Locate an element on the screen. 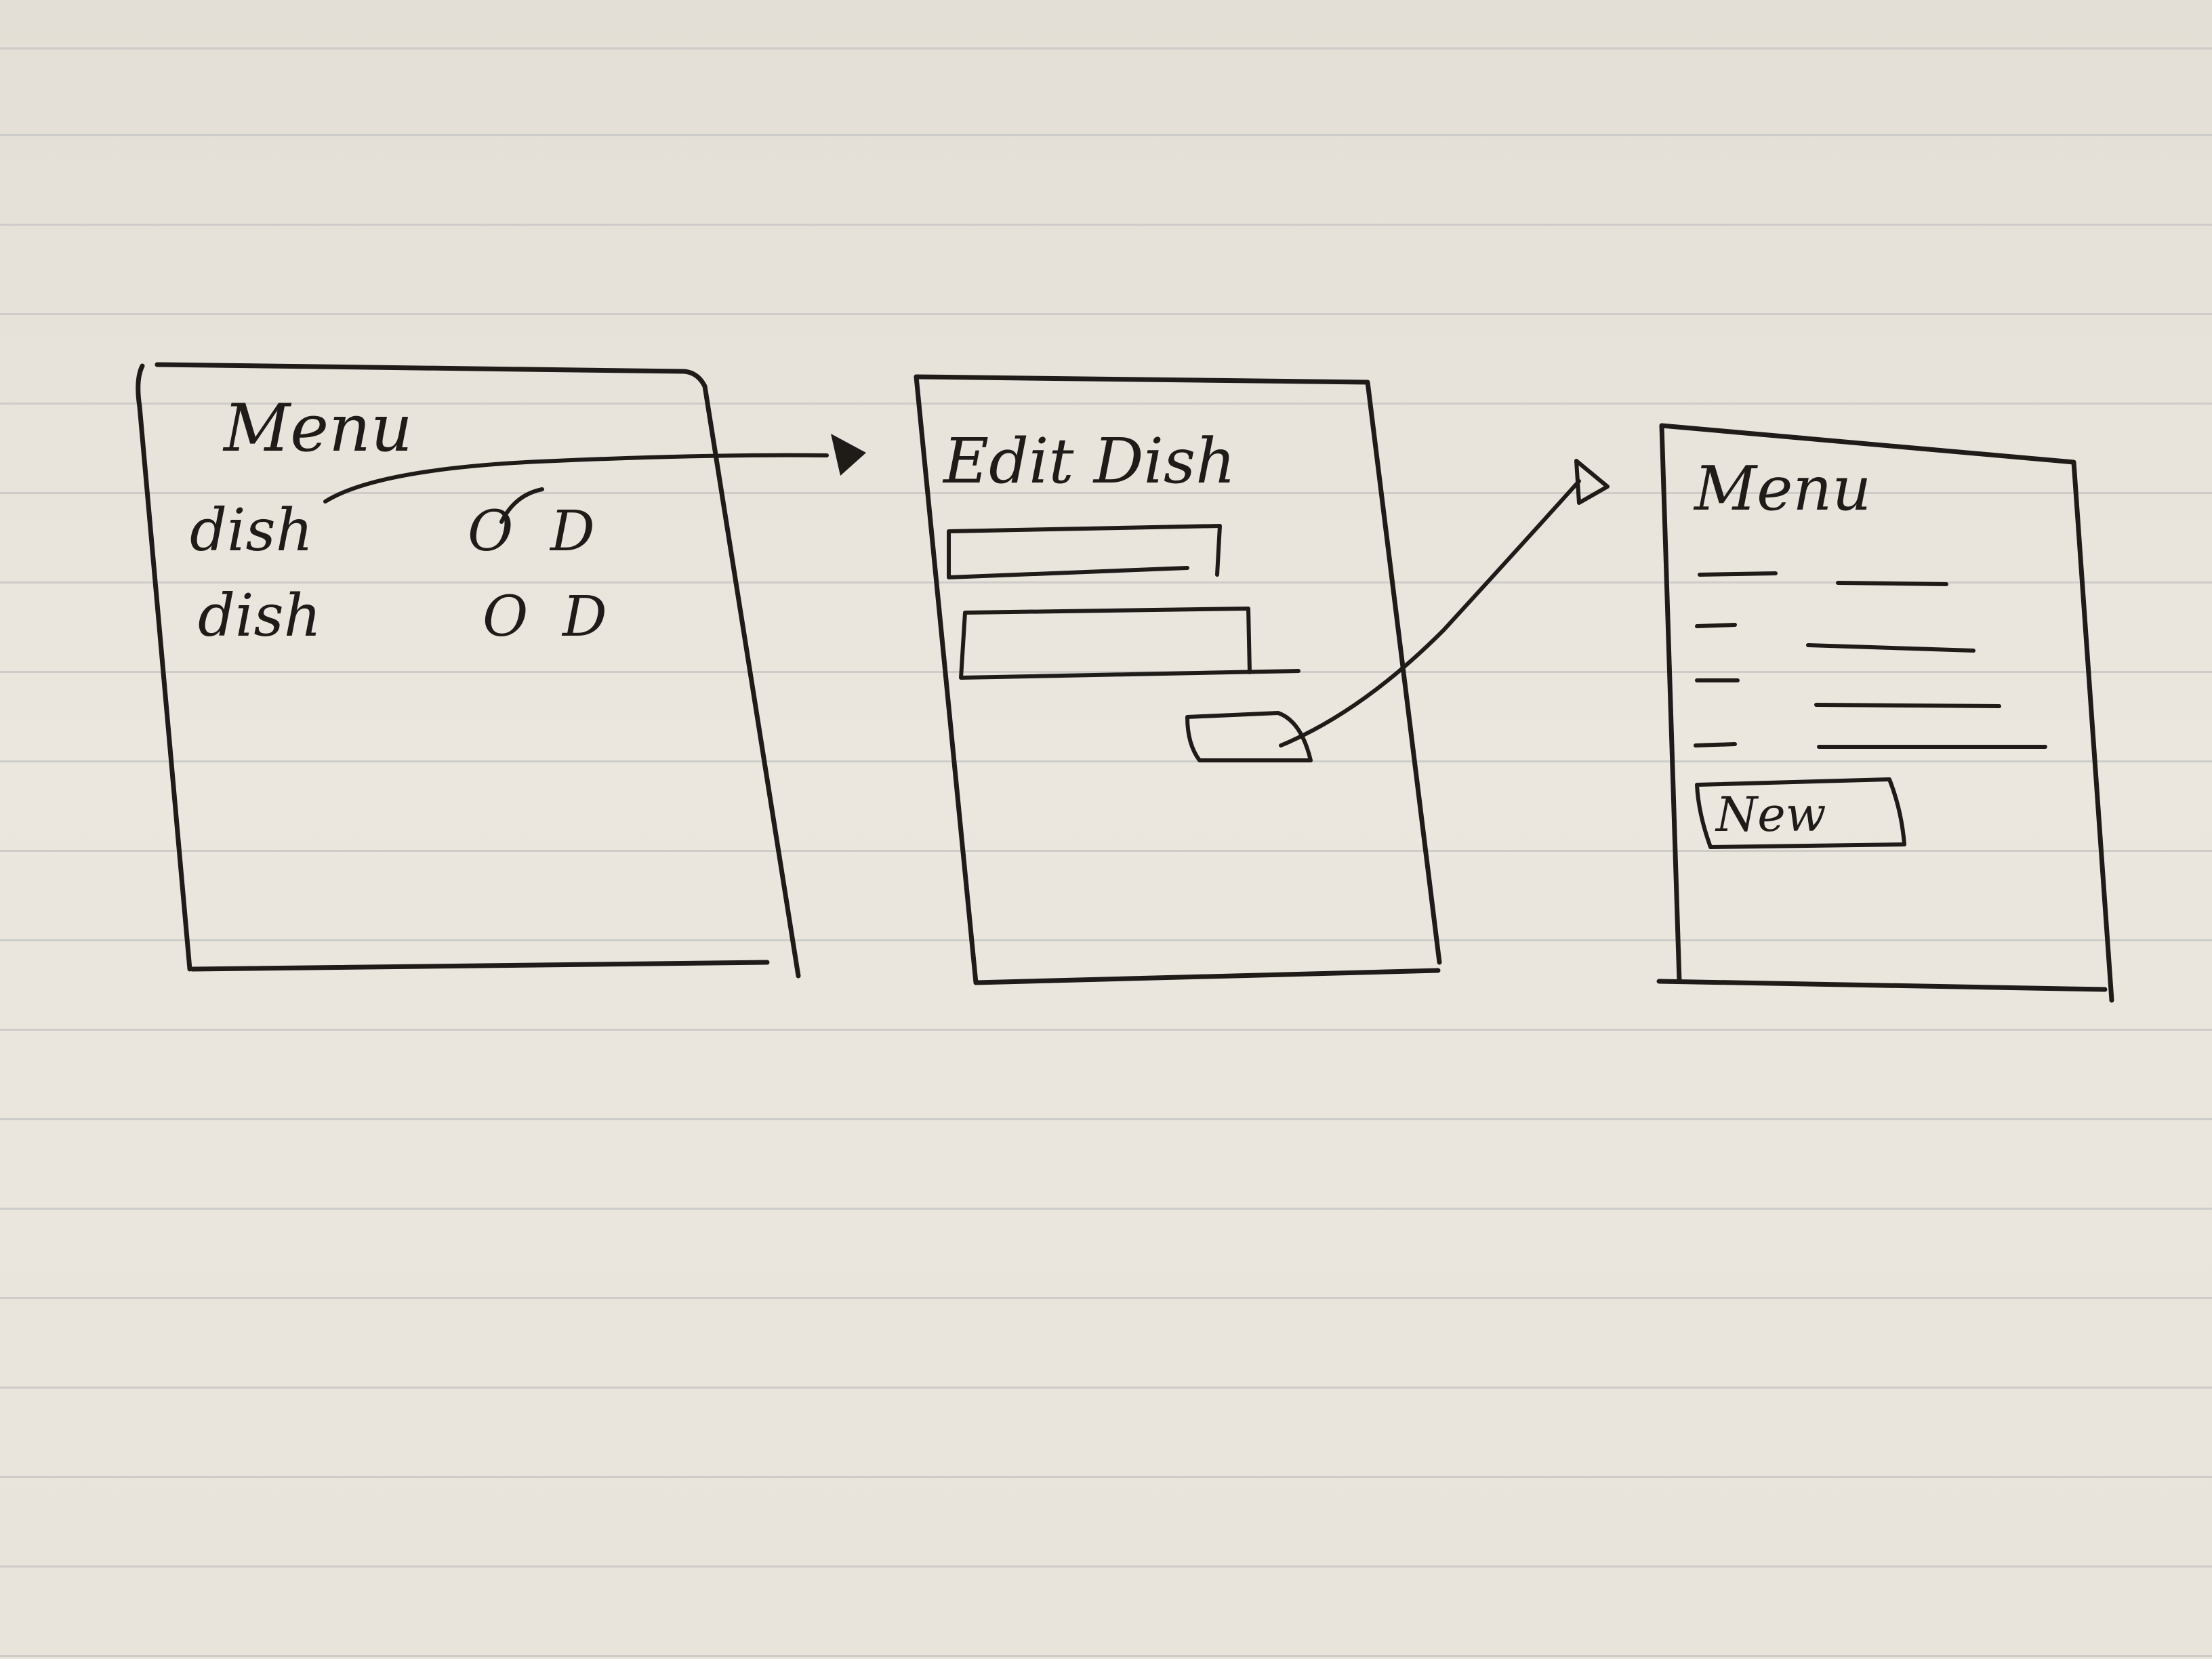 The image size is (2212, 1659). description-input-field is located at coordinates (1129, 644).